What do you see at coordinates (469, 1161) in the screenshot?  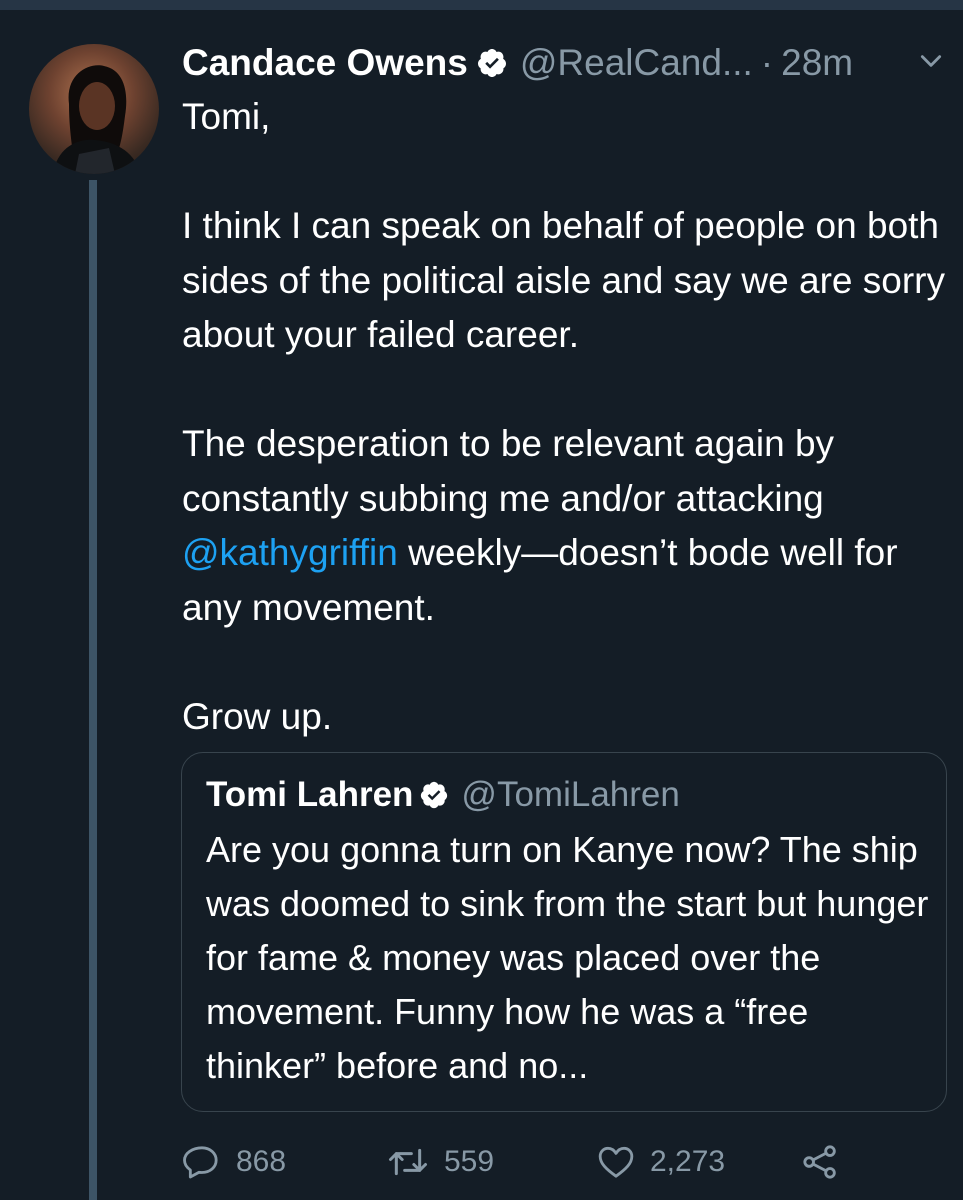 I see `retweet-count: 559` at bounding box center [469, 1161].